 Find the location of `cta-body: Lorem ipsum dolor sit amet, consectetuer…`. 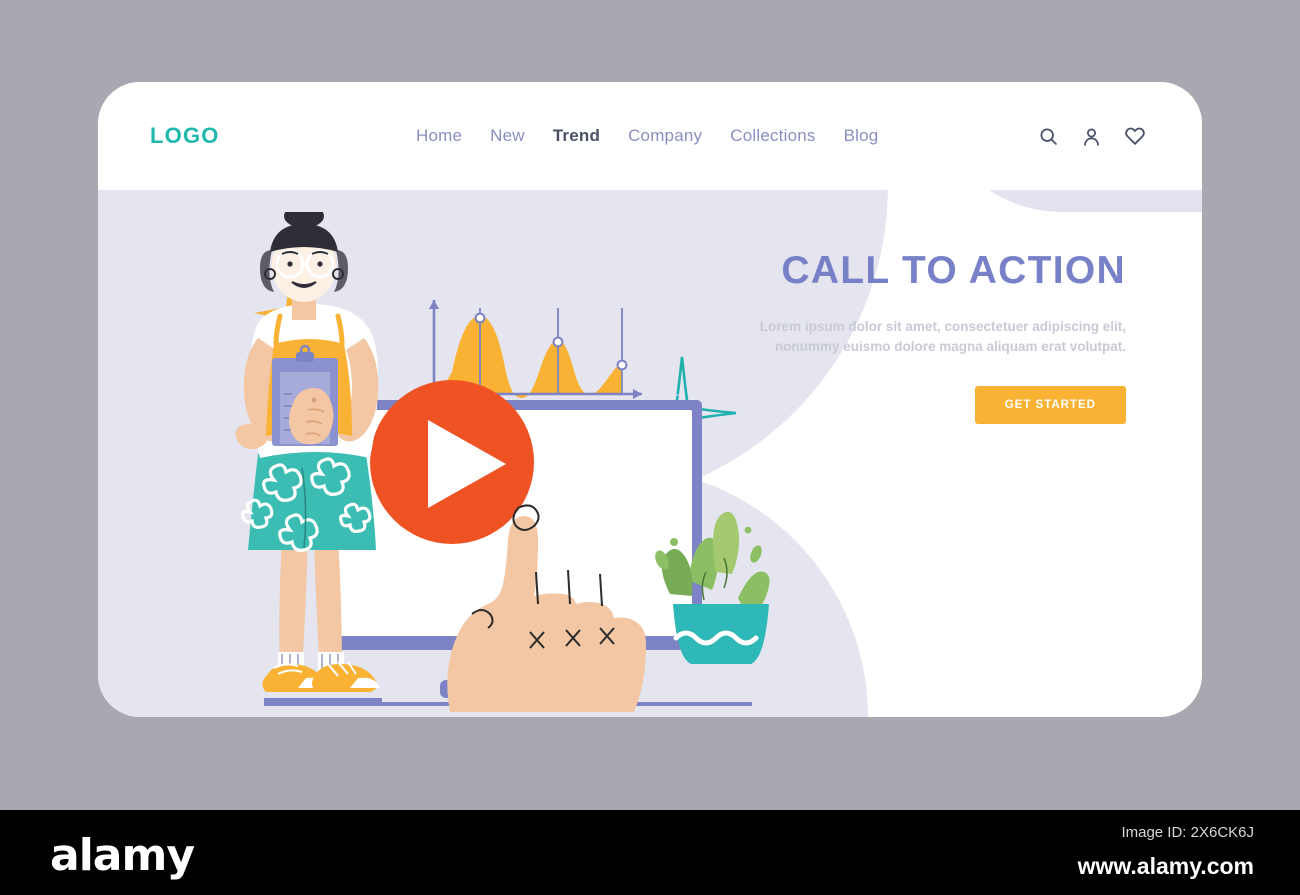

cta-body: Lorem ipsum dolor sit amet, consectetuer… is located at coordinates (942, 336).